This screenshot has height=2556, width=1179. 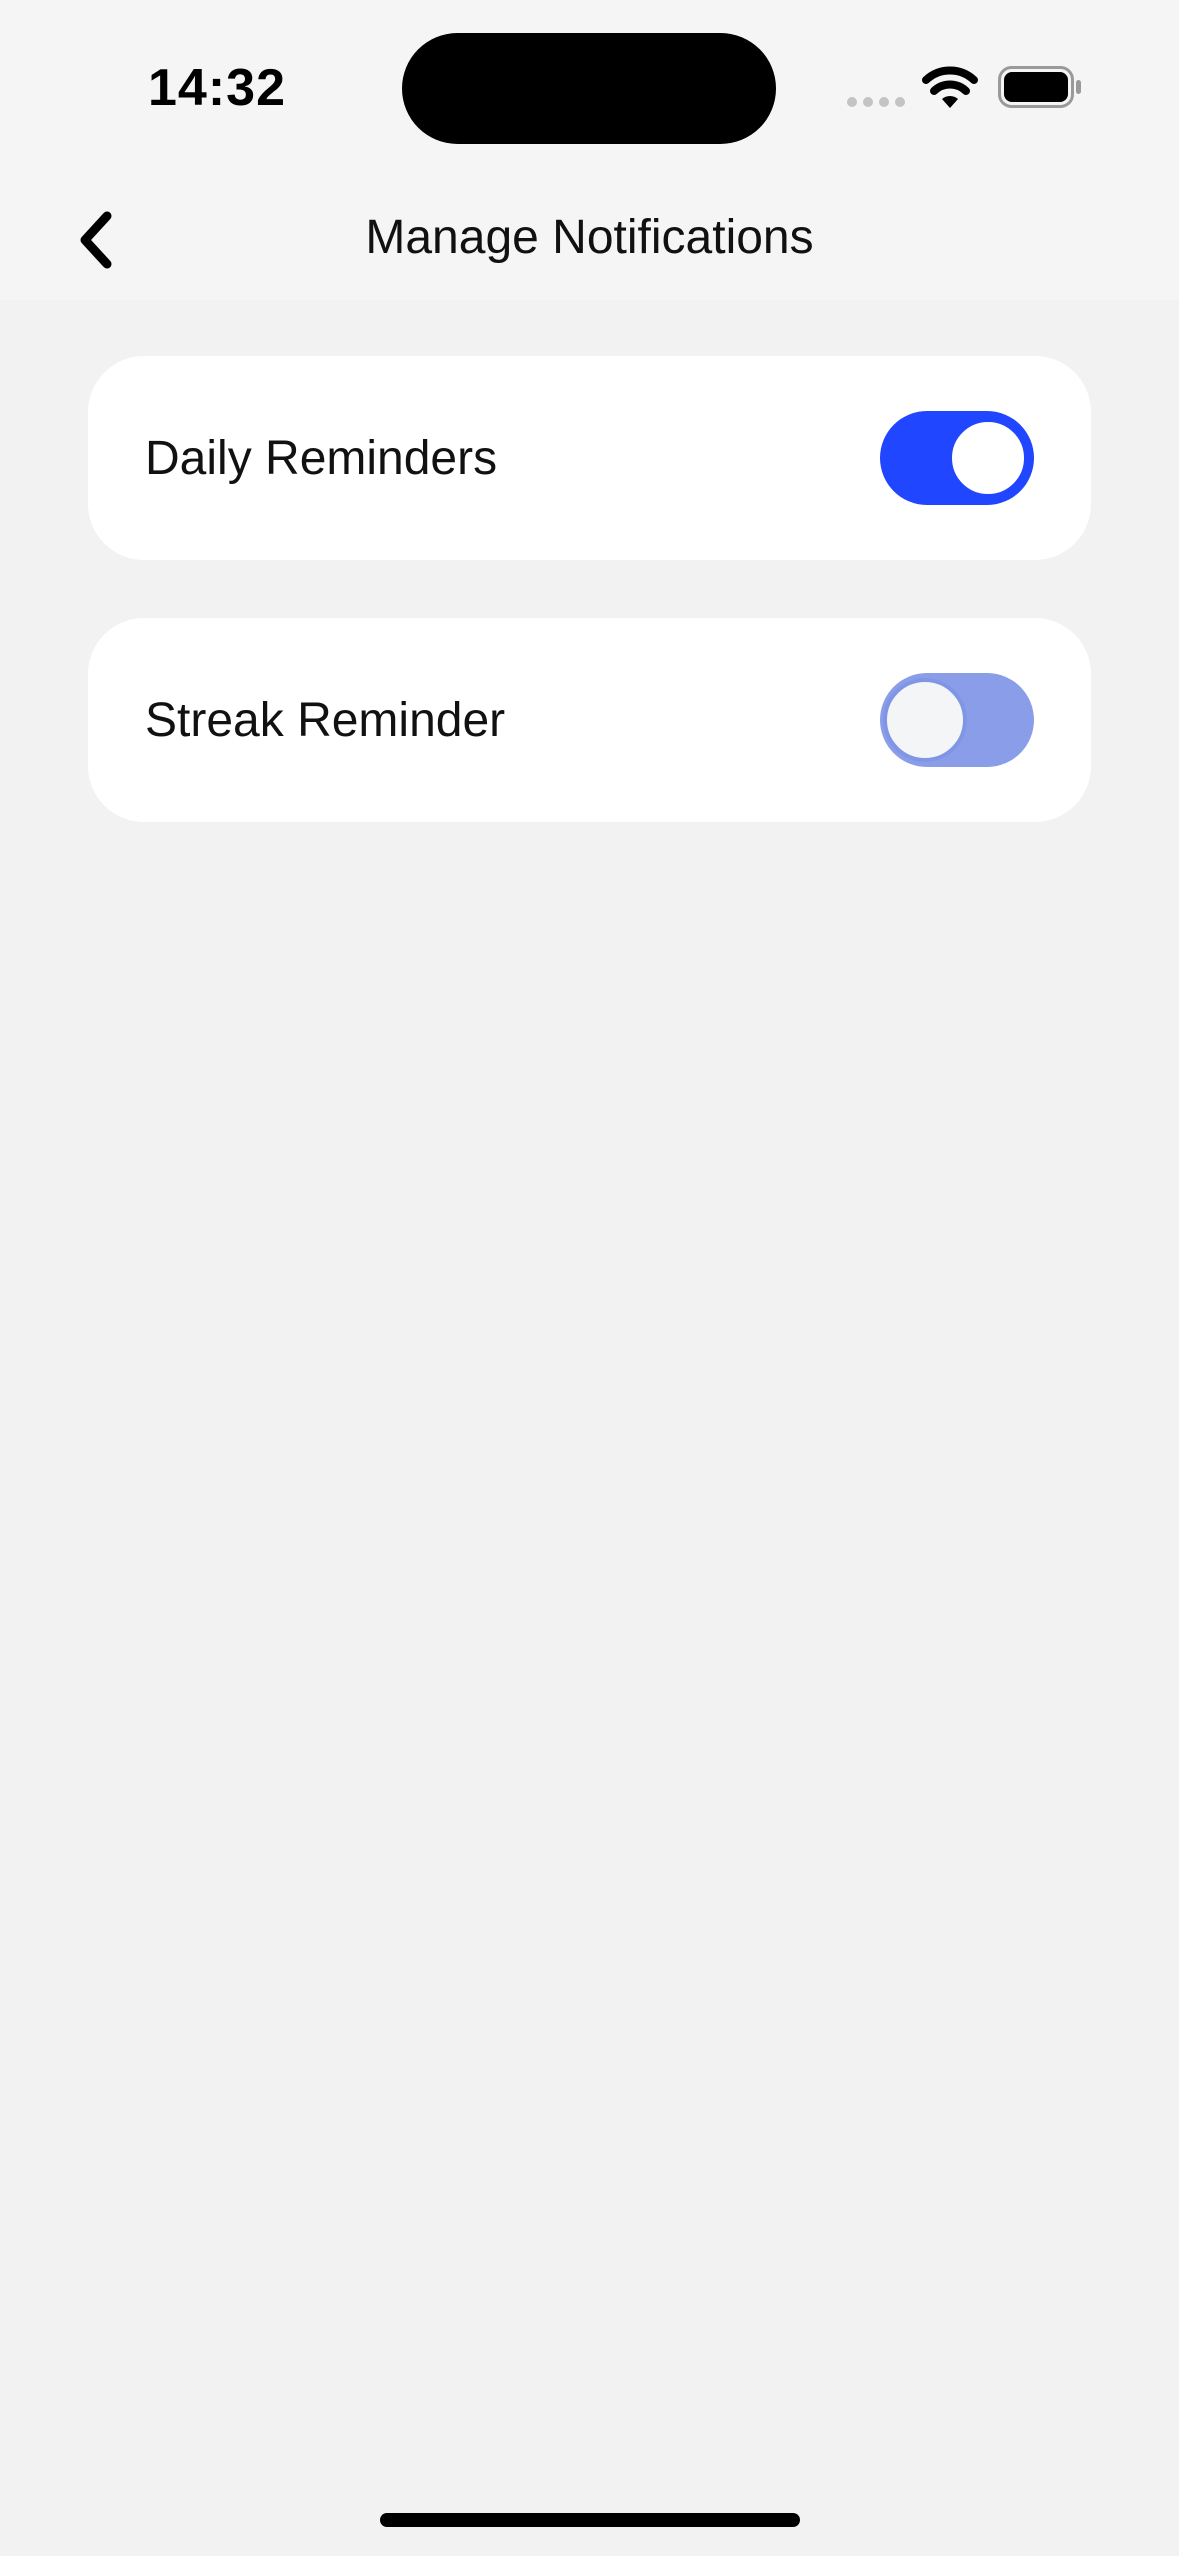 What do you see at coordinates (590, 2520) in the screenshot?
I see `home-indicator` at bounding box center [590, 2520].